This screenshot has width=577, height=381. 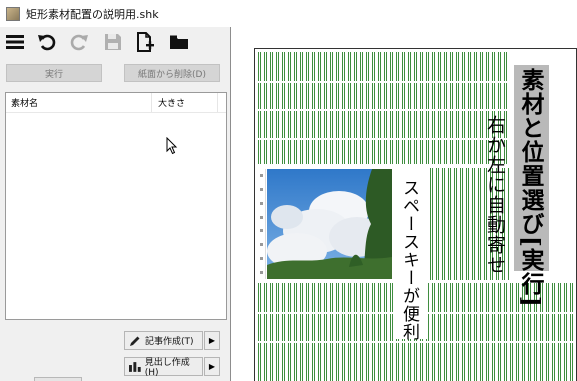 What do you see at coordinates (79, 102) in the screenshot?
I see `column-header-name: 素材名` at bounding box center [79, 102].